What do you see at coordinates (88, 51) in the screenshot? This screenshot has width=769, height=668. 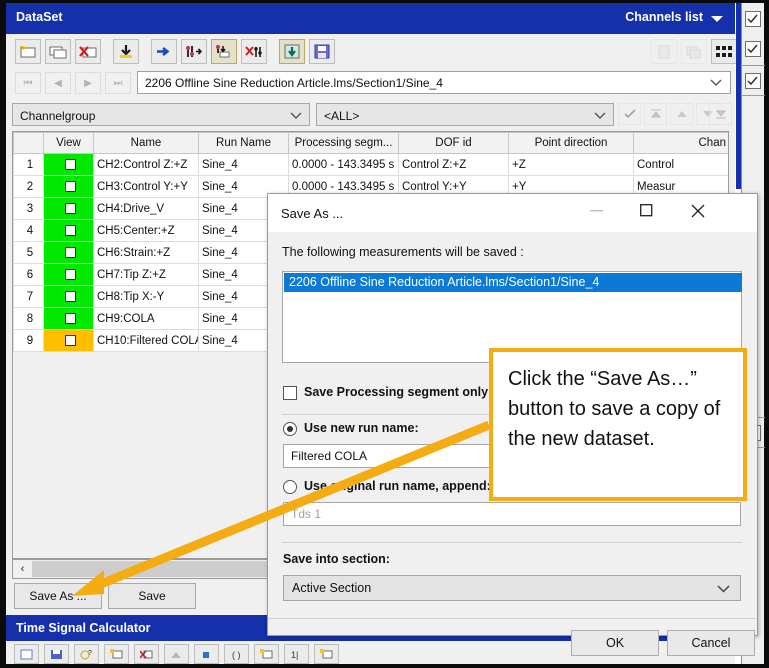 I see `delete-dataset-icon` at bounding box center [88, 51].